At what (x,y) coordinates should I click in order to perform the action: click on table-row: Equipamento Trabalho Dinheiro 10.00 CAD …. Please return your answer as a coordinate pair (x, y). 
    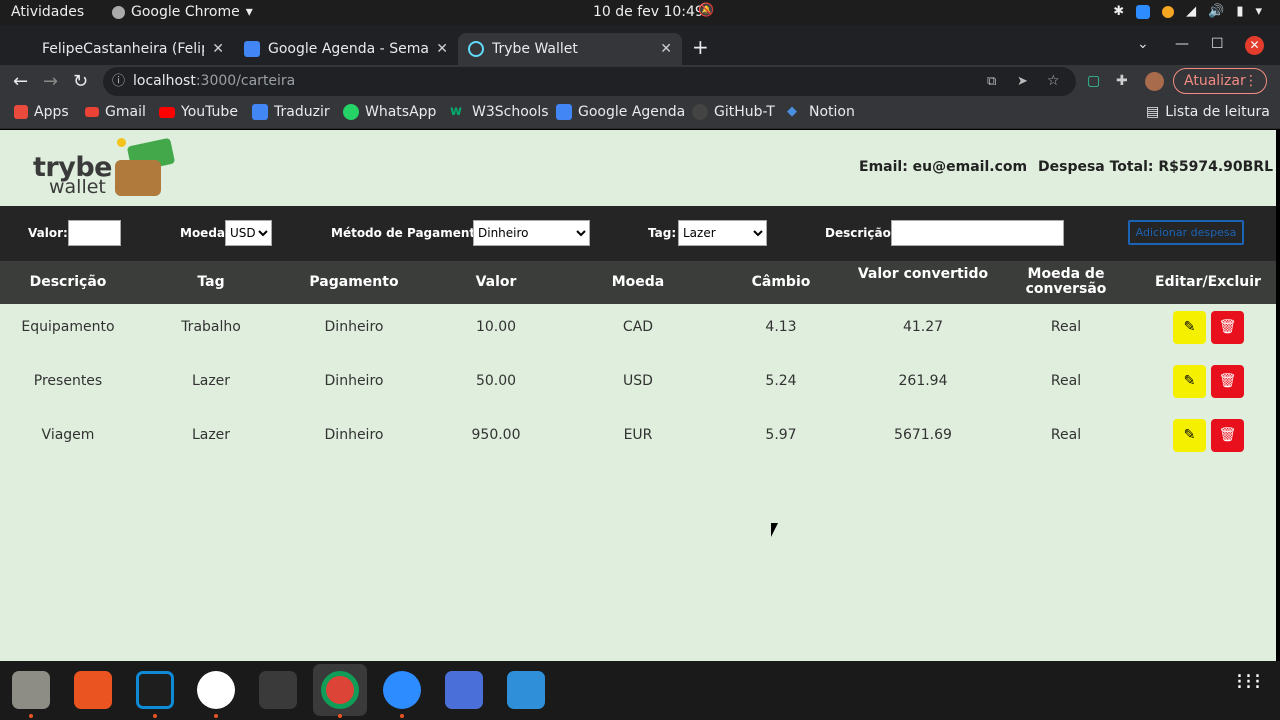
    Looking at the image, I should click on (638, 331).